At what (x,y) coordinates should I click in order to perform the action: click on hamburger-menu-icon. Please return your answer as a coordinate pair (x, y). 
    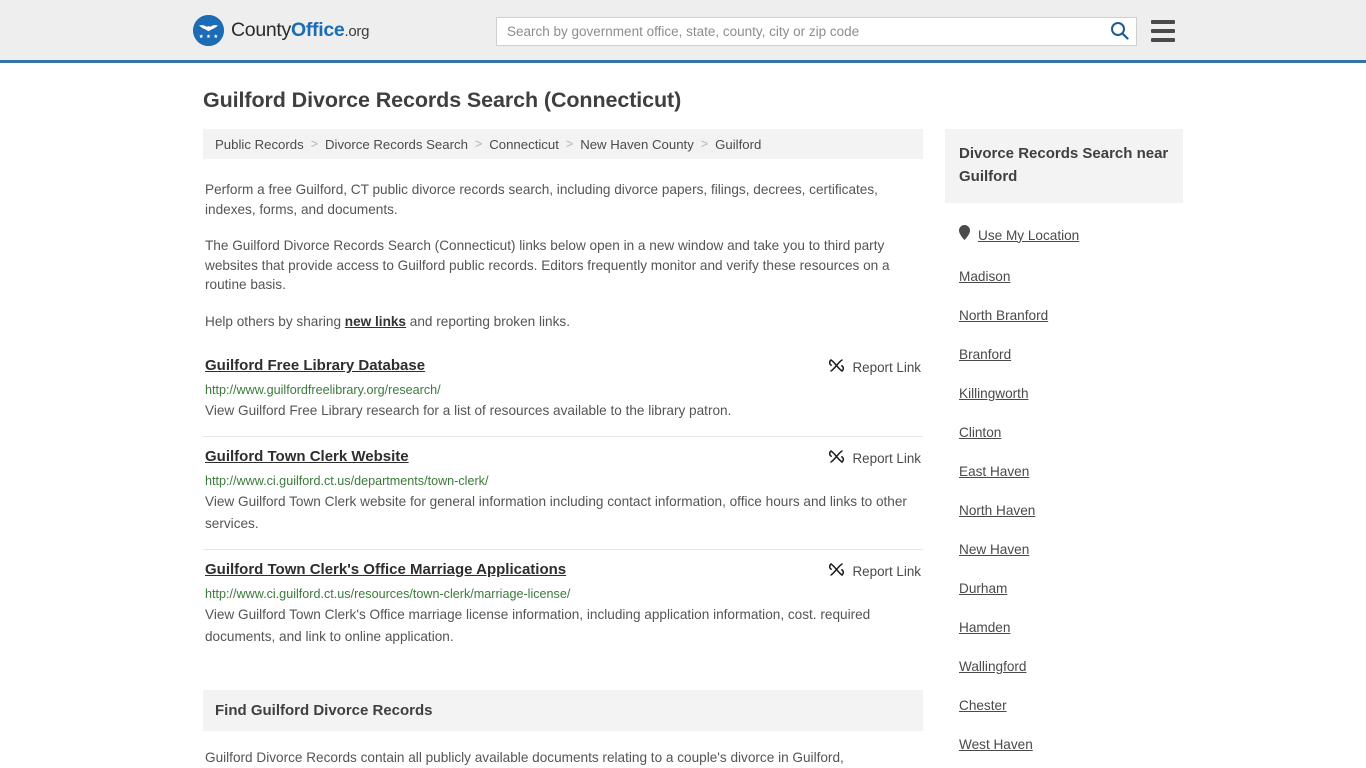
    Looking at the image, I should click on (1163, 31).